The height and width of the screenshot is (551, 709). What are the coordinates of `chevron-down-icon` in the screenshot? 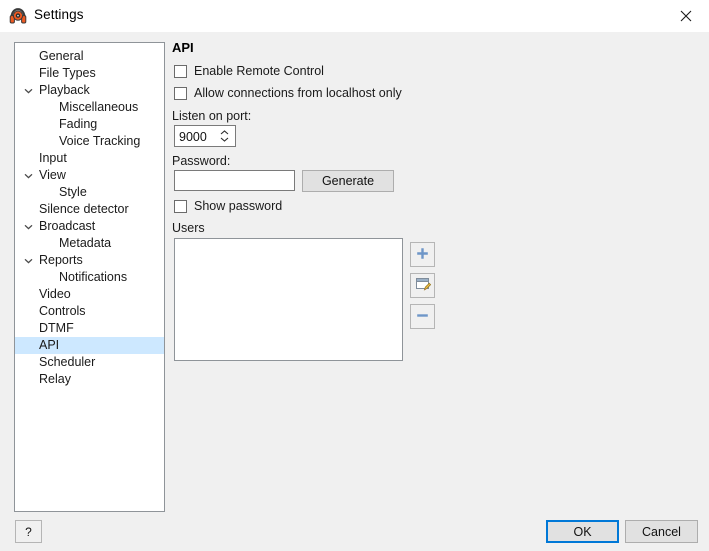 It's located at (224, 139).